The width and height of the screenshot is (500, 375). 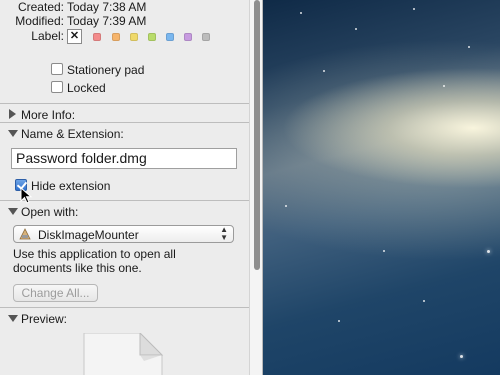 I want to click on created-label: Created:, so click(x=40, y=7).